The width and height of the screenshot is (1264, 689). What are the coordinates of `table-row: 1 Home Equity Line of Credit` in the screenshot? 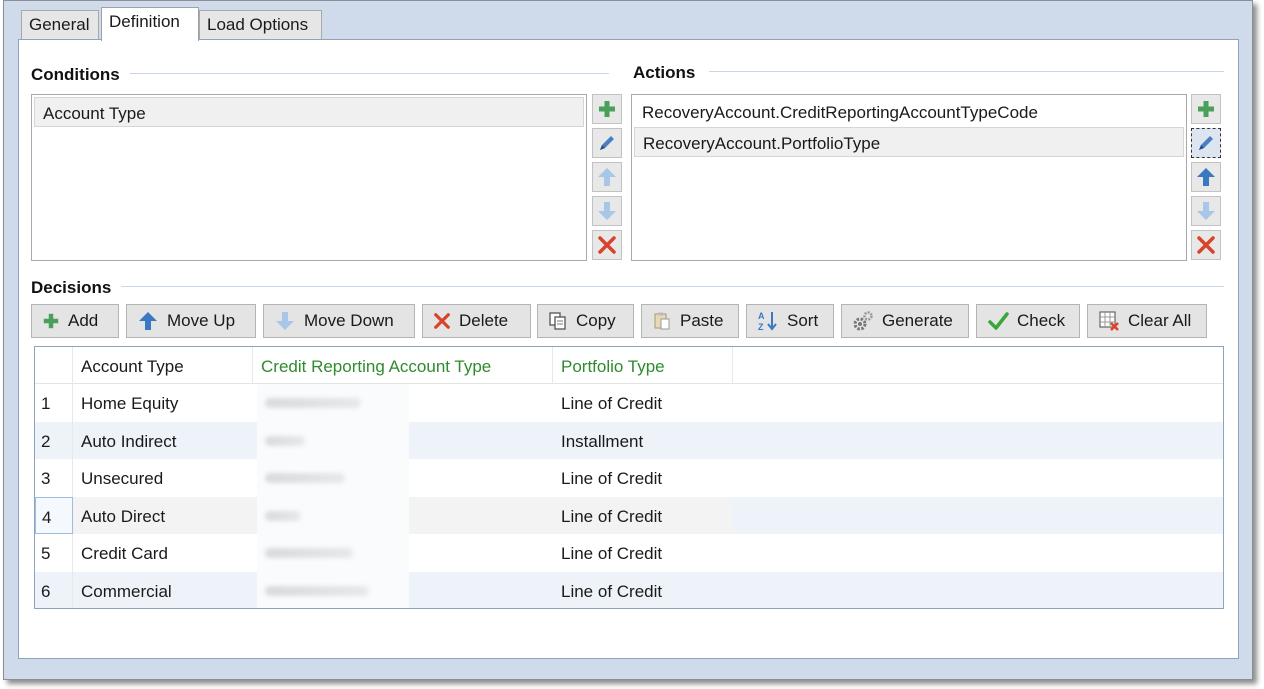 It's located at (629, 403).